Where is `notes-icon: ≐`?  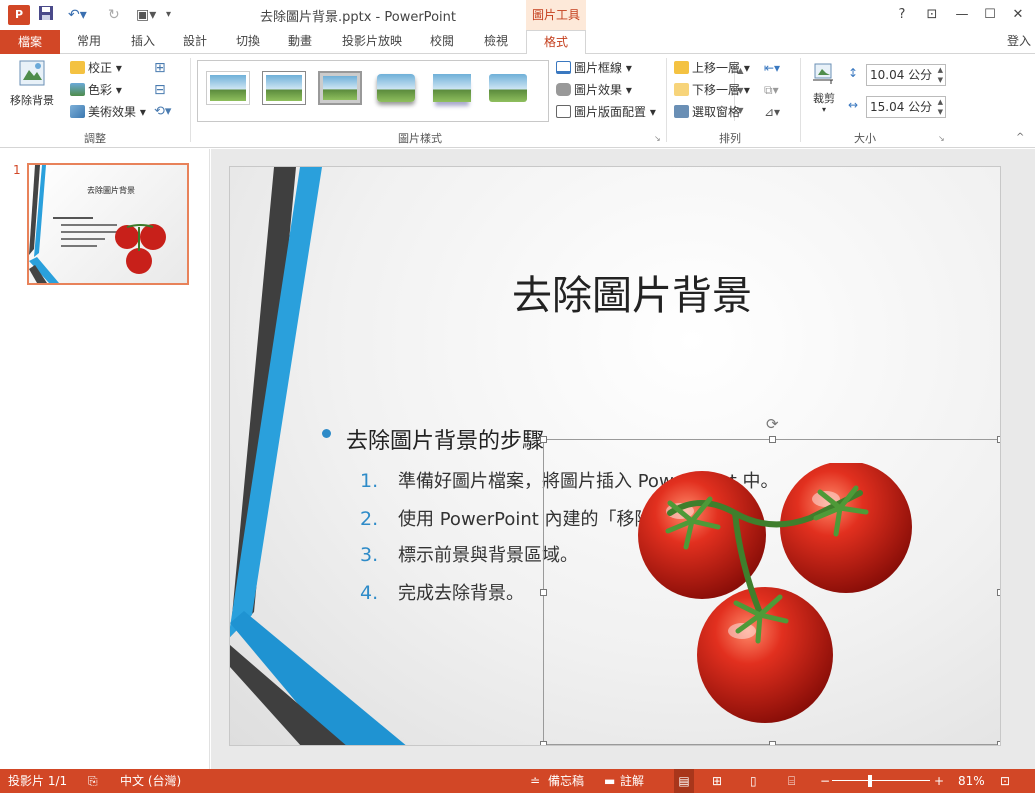 notes-icon: ≐ is located at coordinates (535, 781).